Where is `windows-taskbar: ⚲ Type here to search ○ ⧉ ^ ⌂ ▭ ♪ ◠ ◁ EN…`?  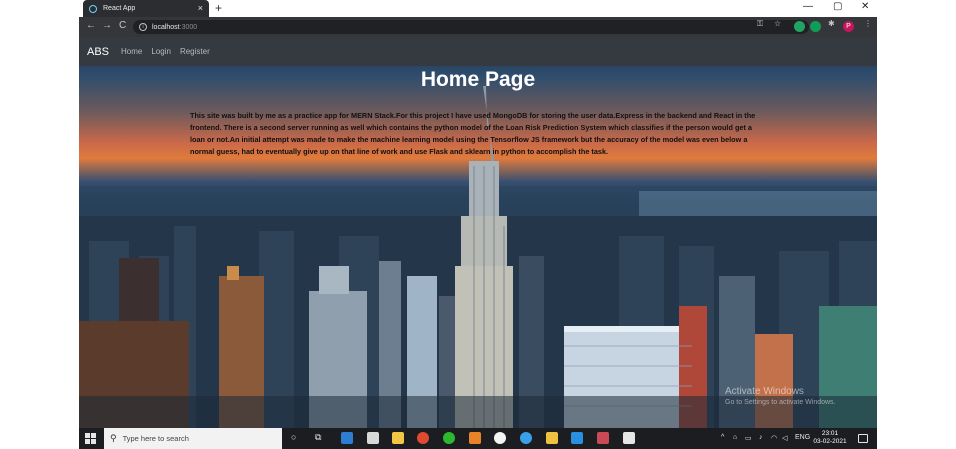 windows-taskbar: ⚲ Type here to search ○ ⧉ ^ ⌂ ▭ ♪ ◠ ◁ EN… is located at coordinates (478, 438).